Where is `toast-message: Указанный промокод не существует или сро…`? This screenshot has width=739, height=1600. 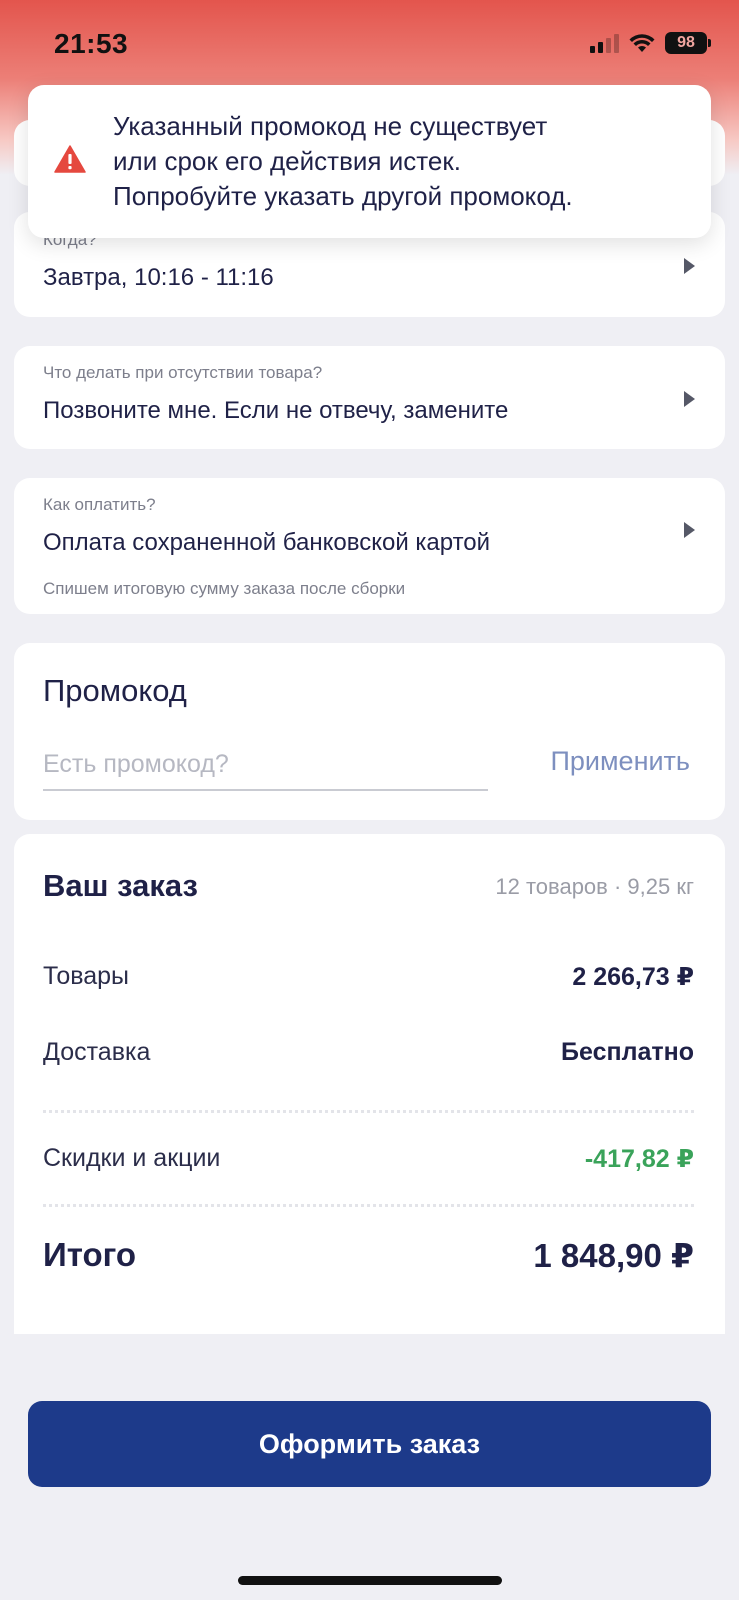
toast-message: Указанный промокод не существует или сро… is located at coordinates (403, 161).